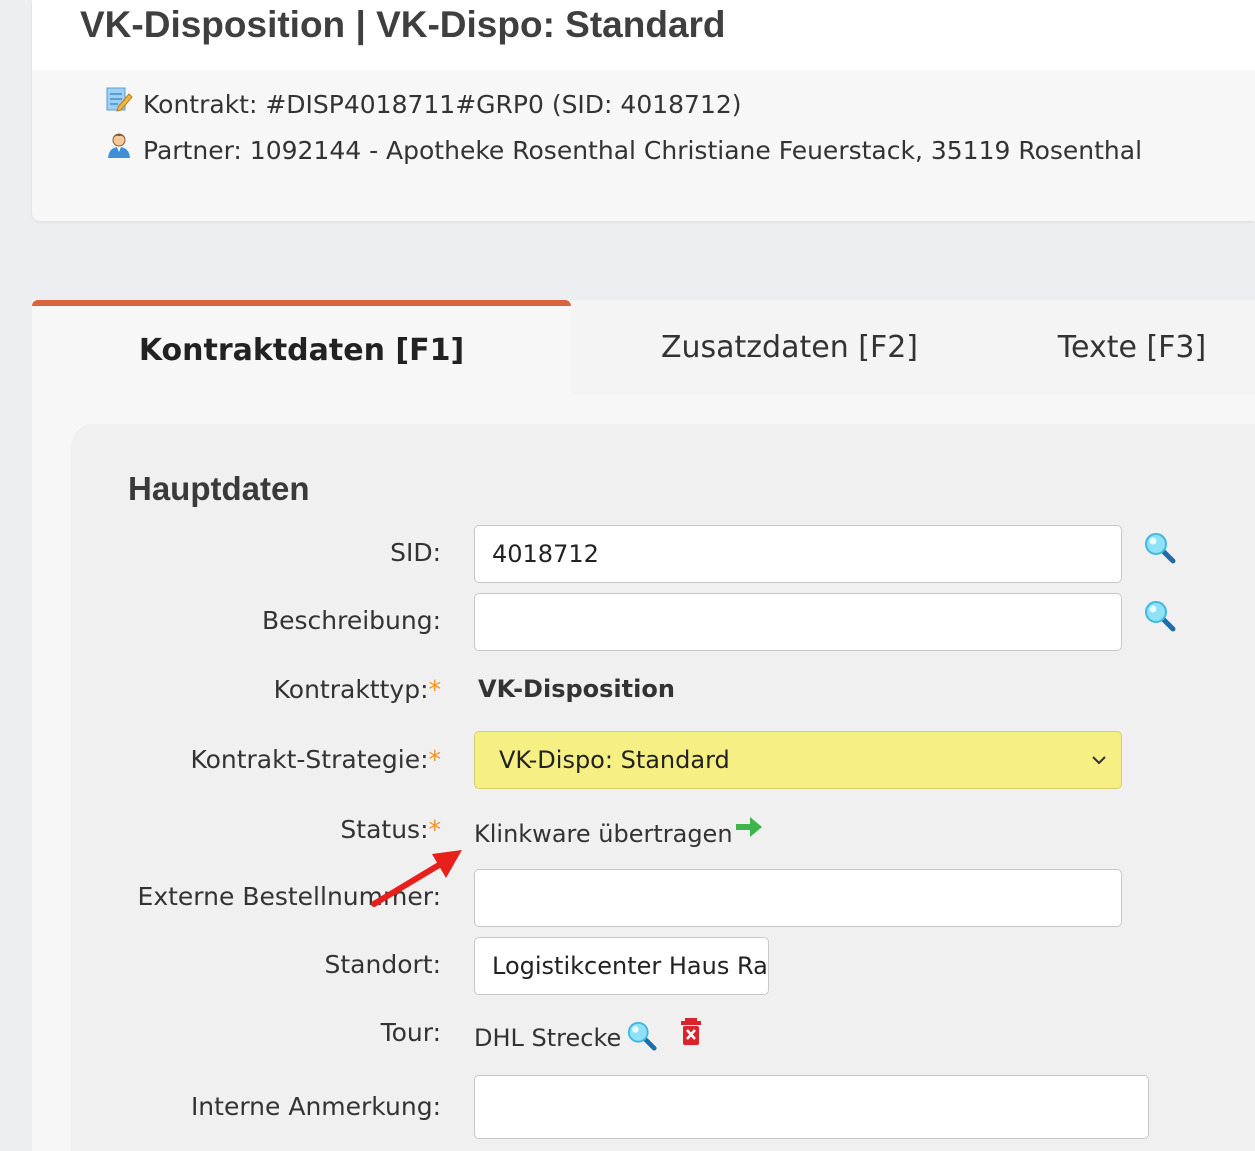  What do you see at coordinates (382, 964) in the screenshot?
I see `standort-label: Standort:` at bounding box center [382, 964].